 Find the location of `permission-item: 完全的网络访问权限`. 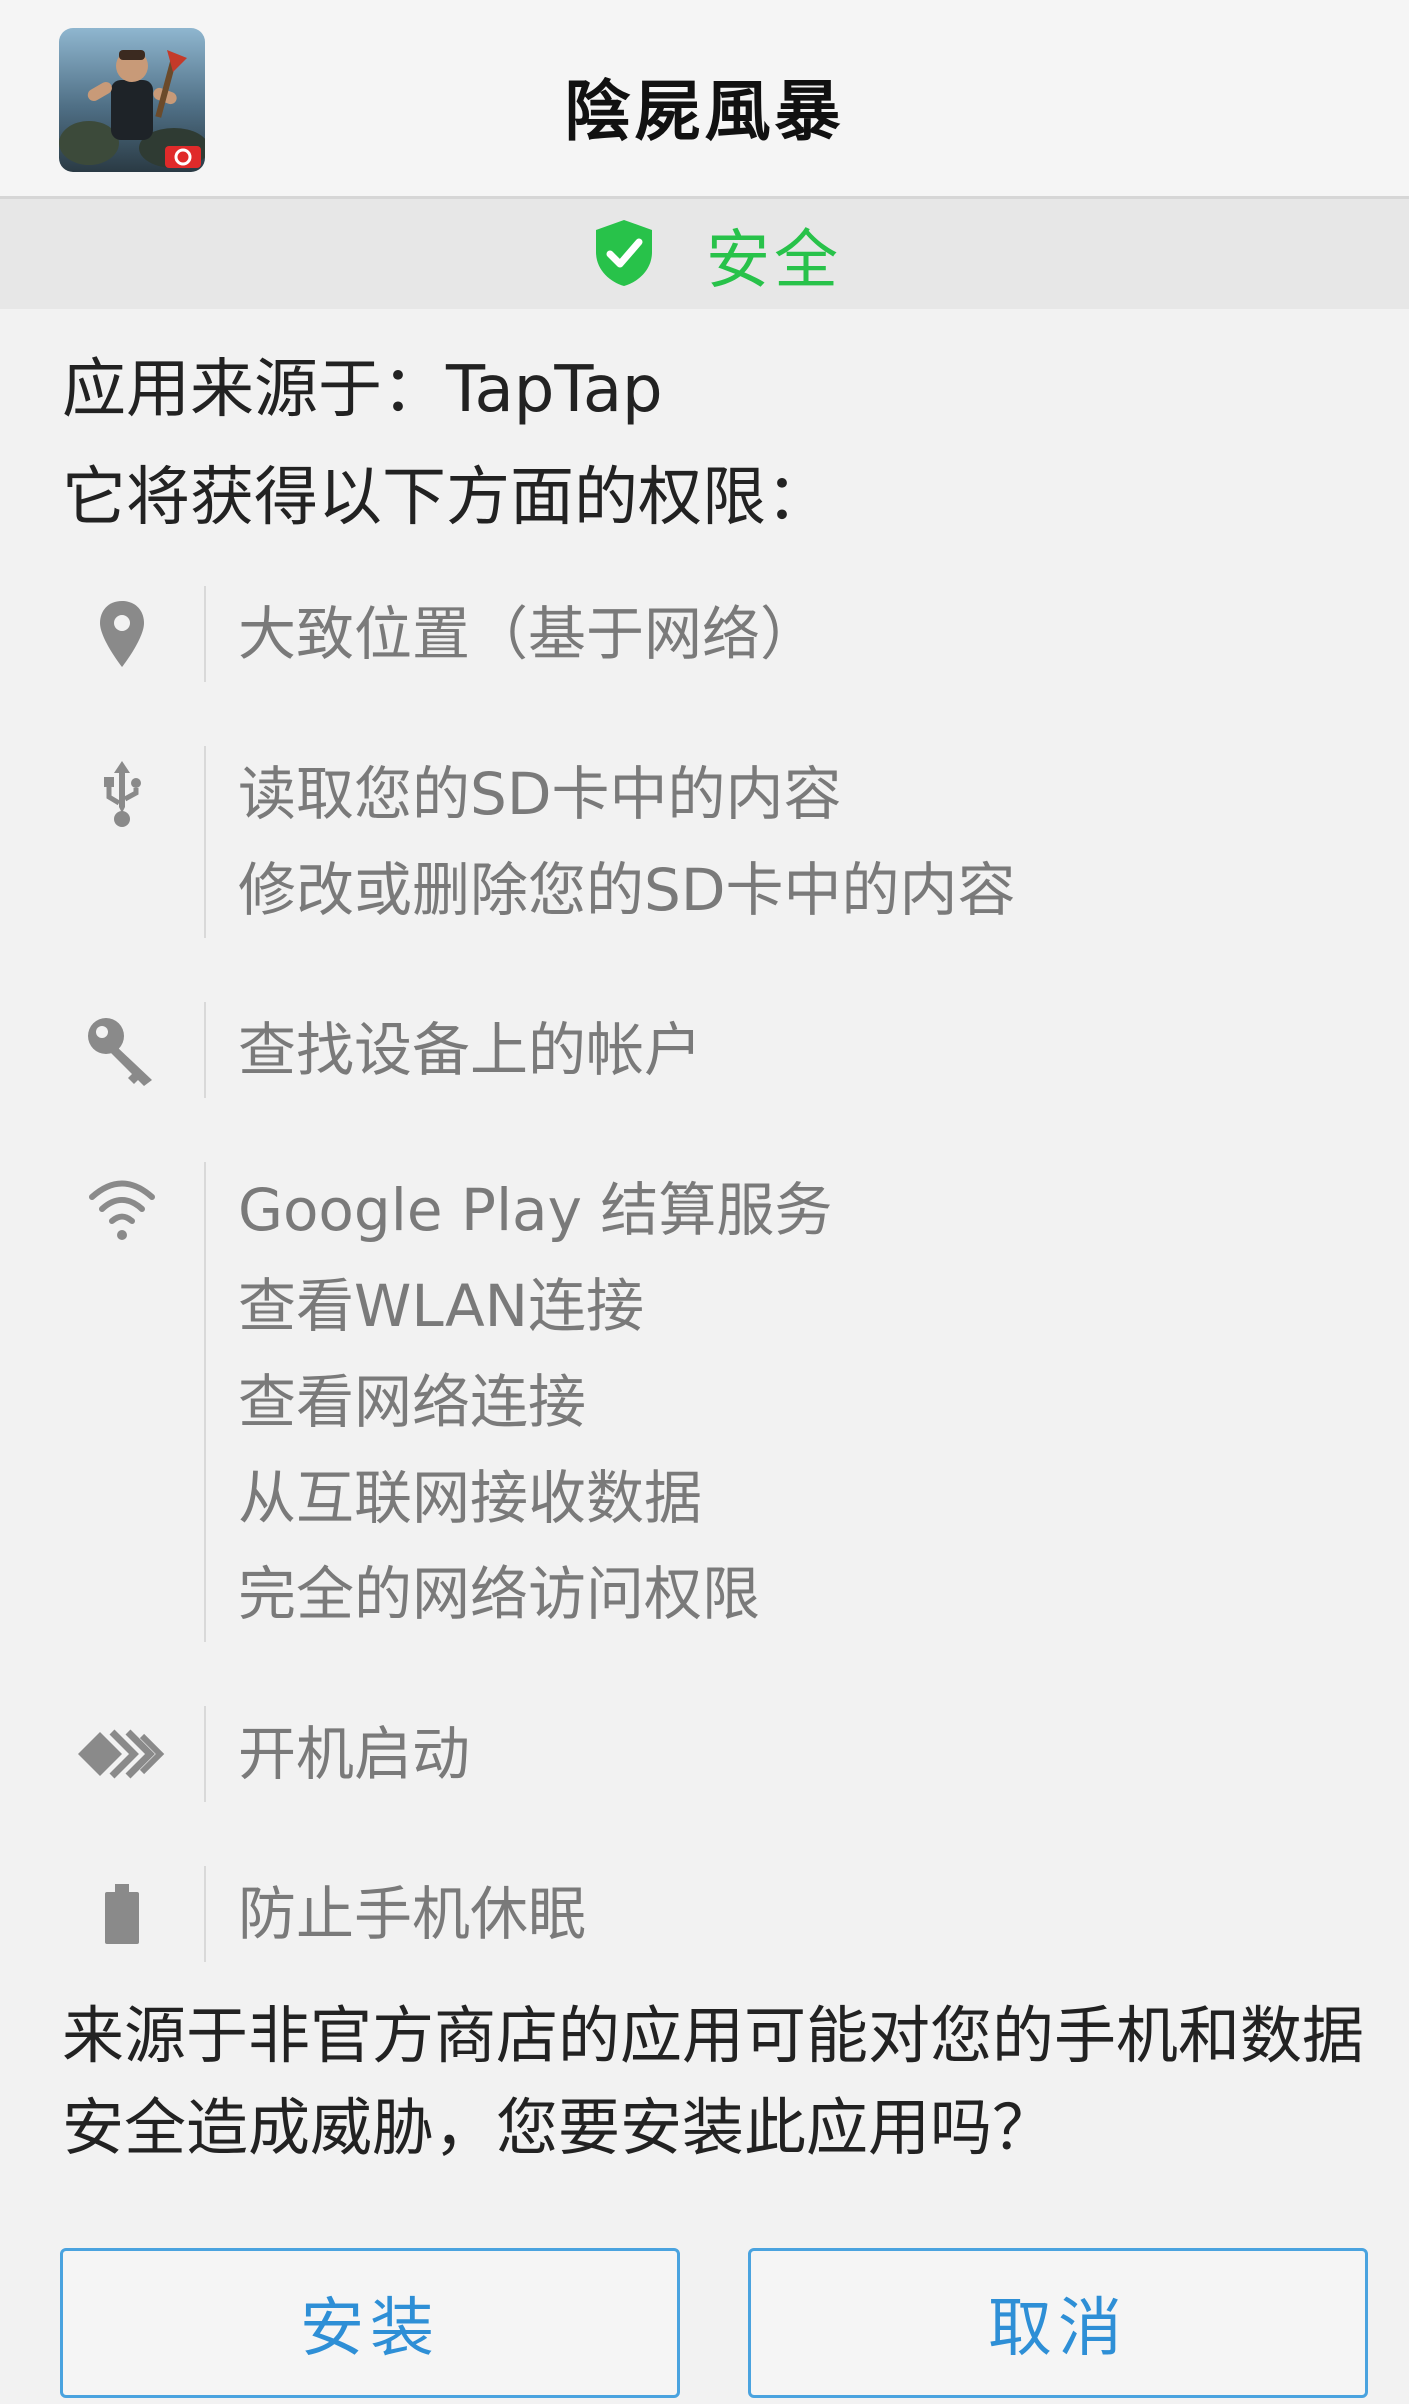

permission-item: 完全的网络访问权限 is located at coordinates (499, 1594).